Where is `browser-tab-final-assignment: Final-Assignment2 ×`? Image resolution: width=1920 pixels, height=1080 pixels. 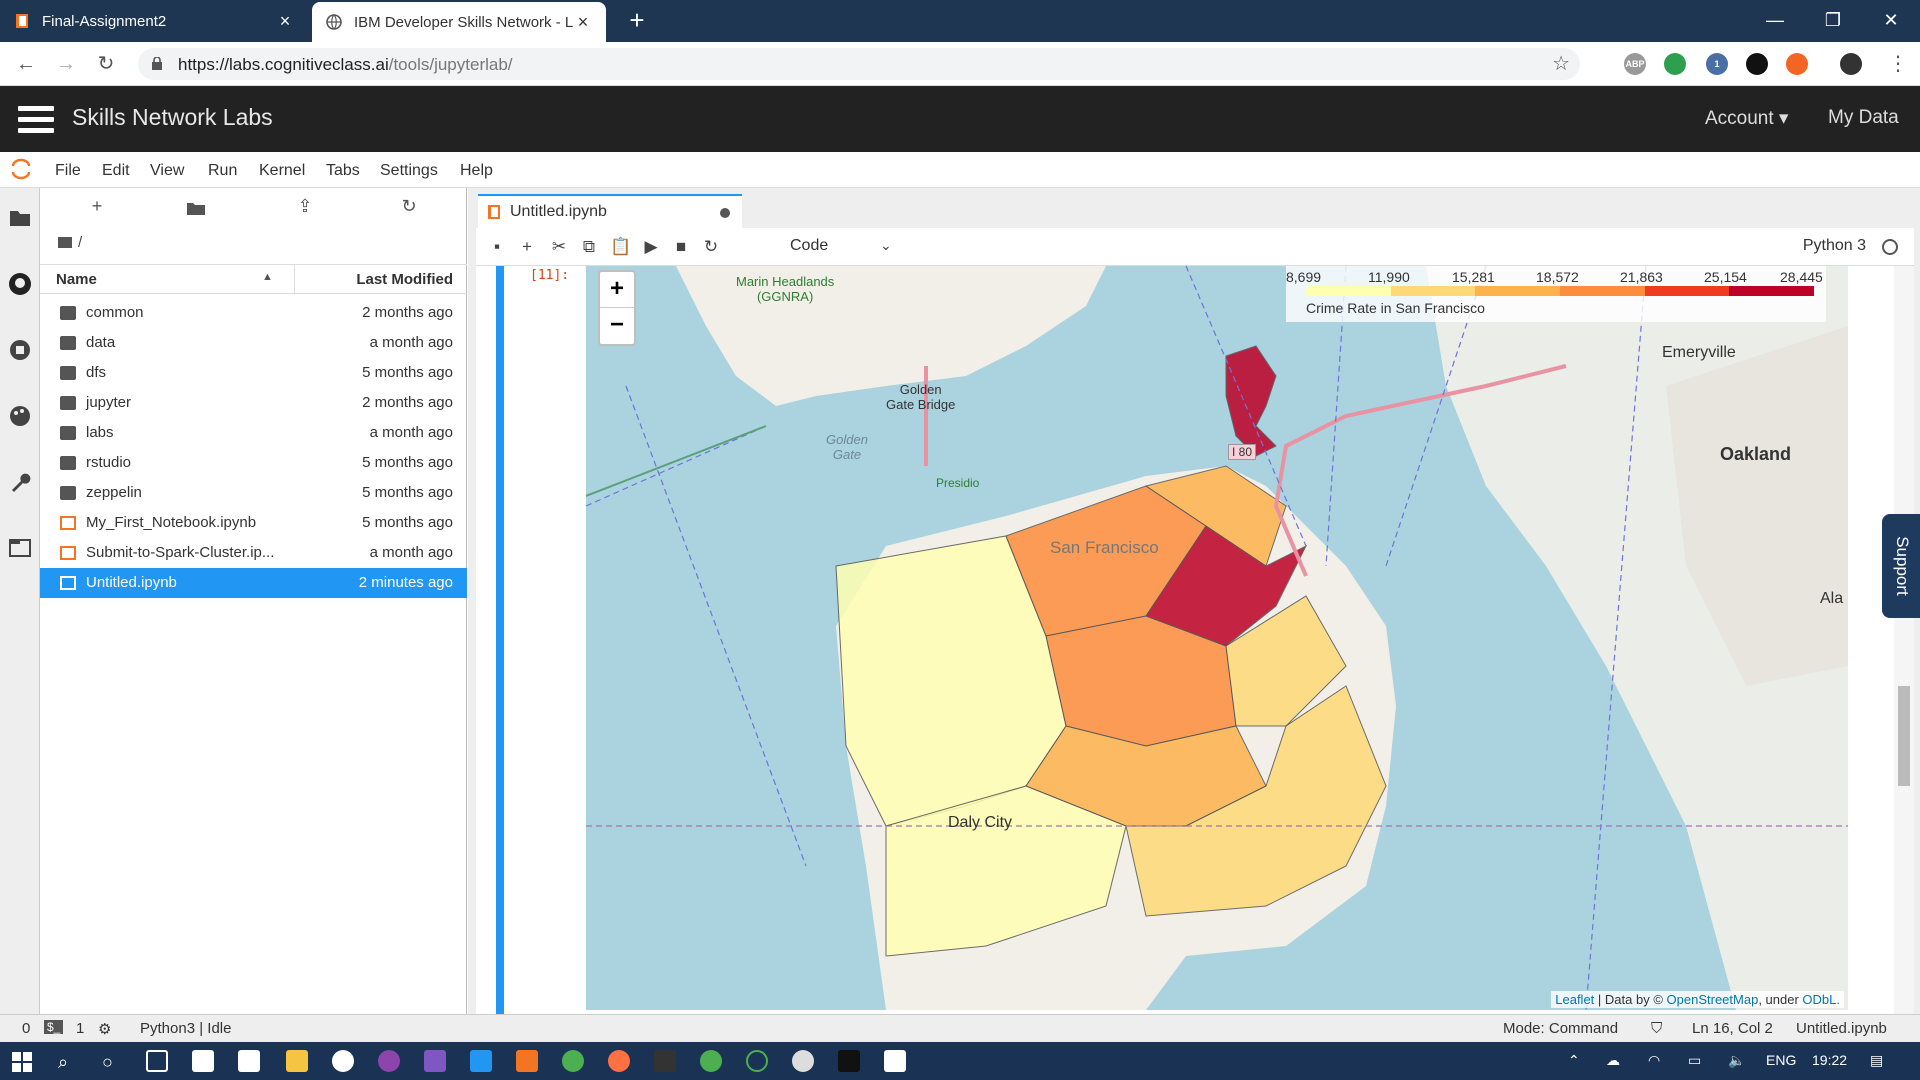
browser-tab-final-assignment: Final-Assignment2 × is located at coordinates (154, 21).